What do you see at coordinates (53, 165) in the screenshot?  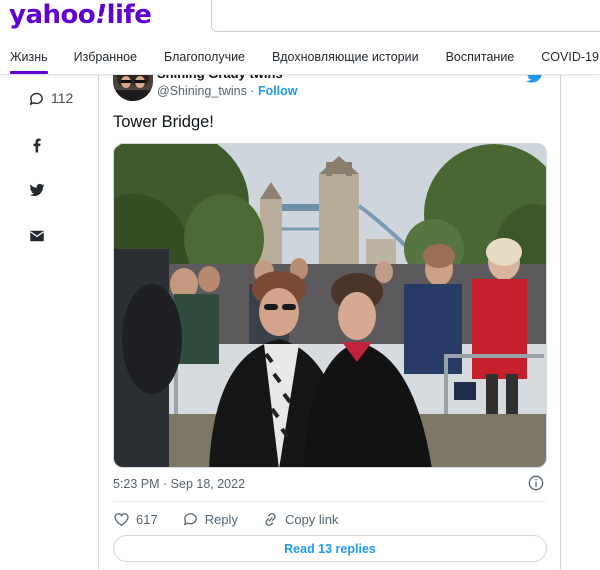 I see `share-rail: 112` at bounding box center [53, 165].